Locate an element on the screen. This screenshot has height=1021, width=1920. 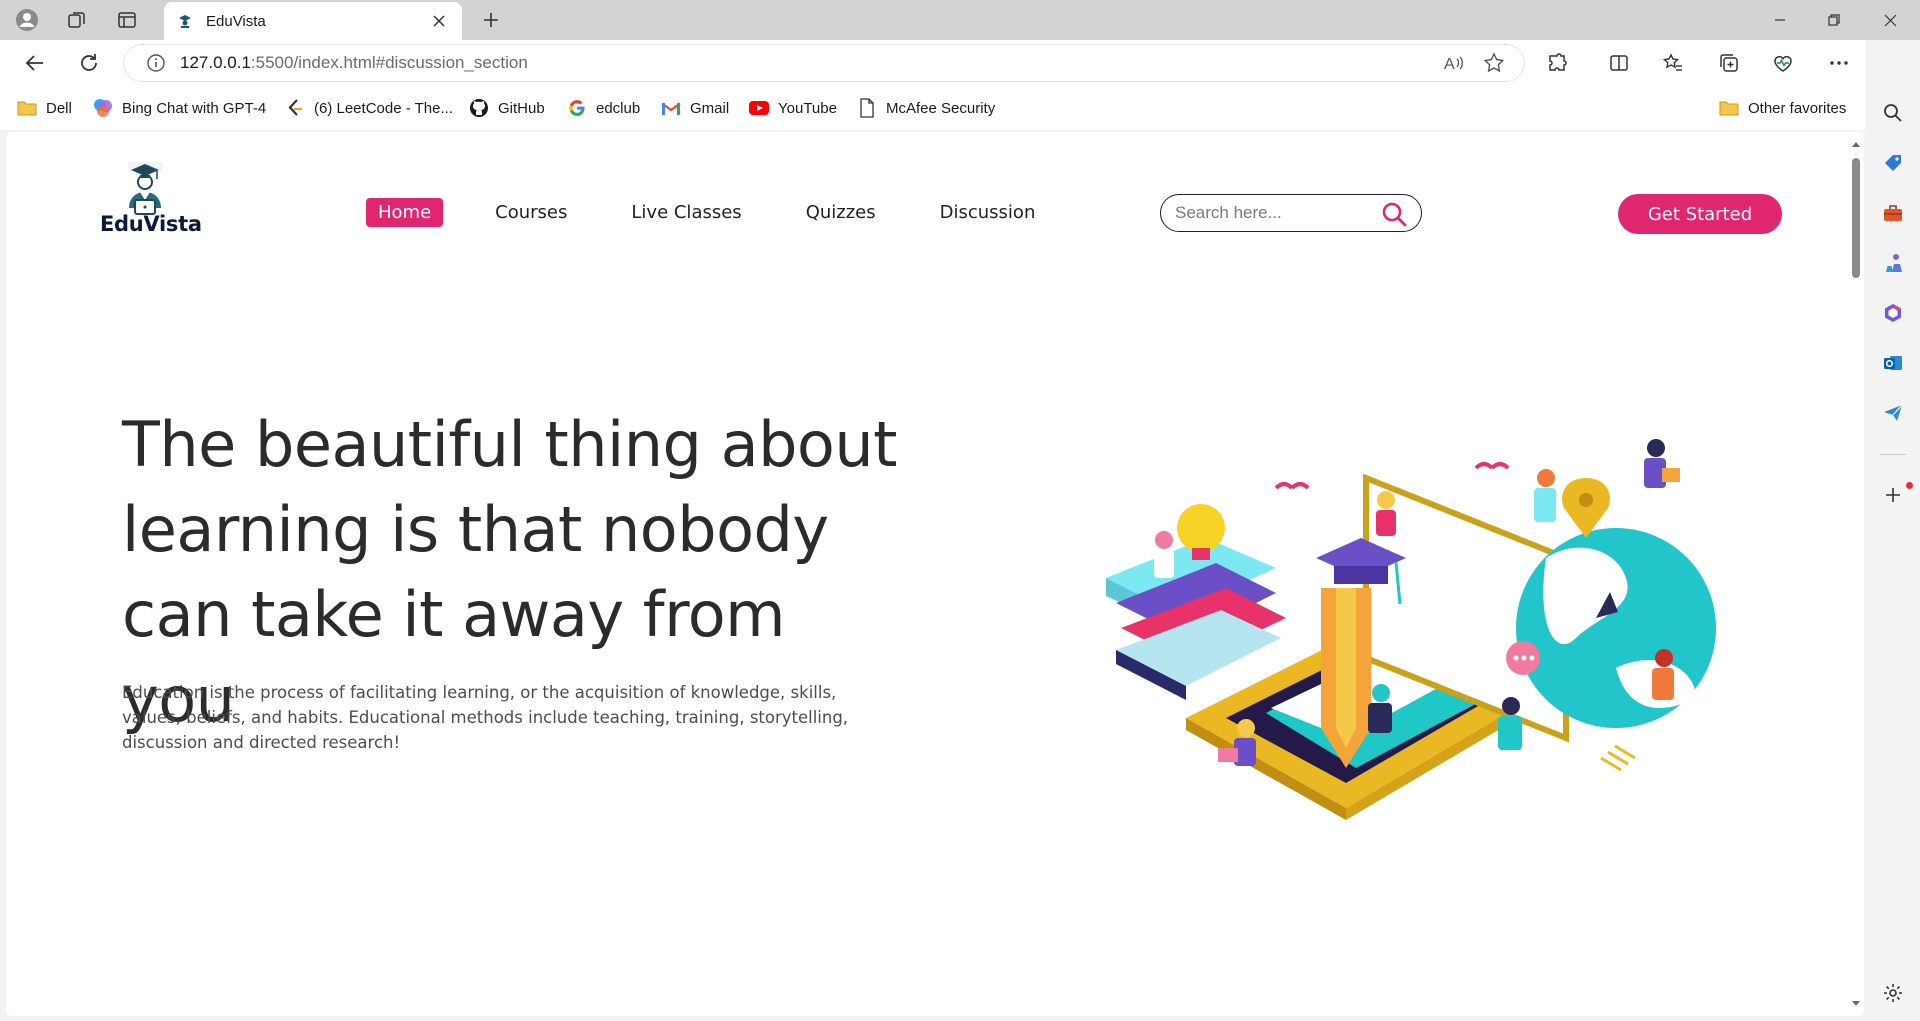
favorite-dell: Dell is located at coordinates (44, 108).